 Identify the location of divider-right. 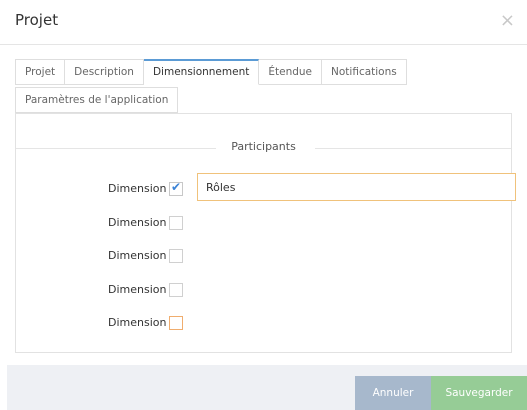
(413, 148).